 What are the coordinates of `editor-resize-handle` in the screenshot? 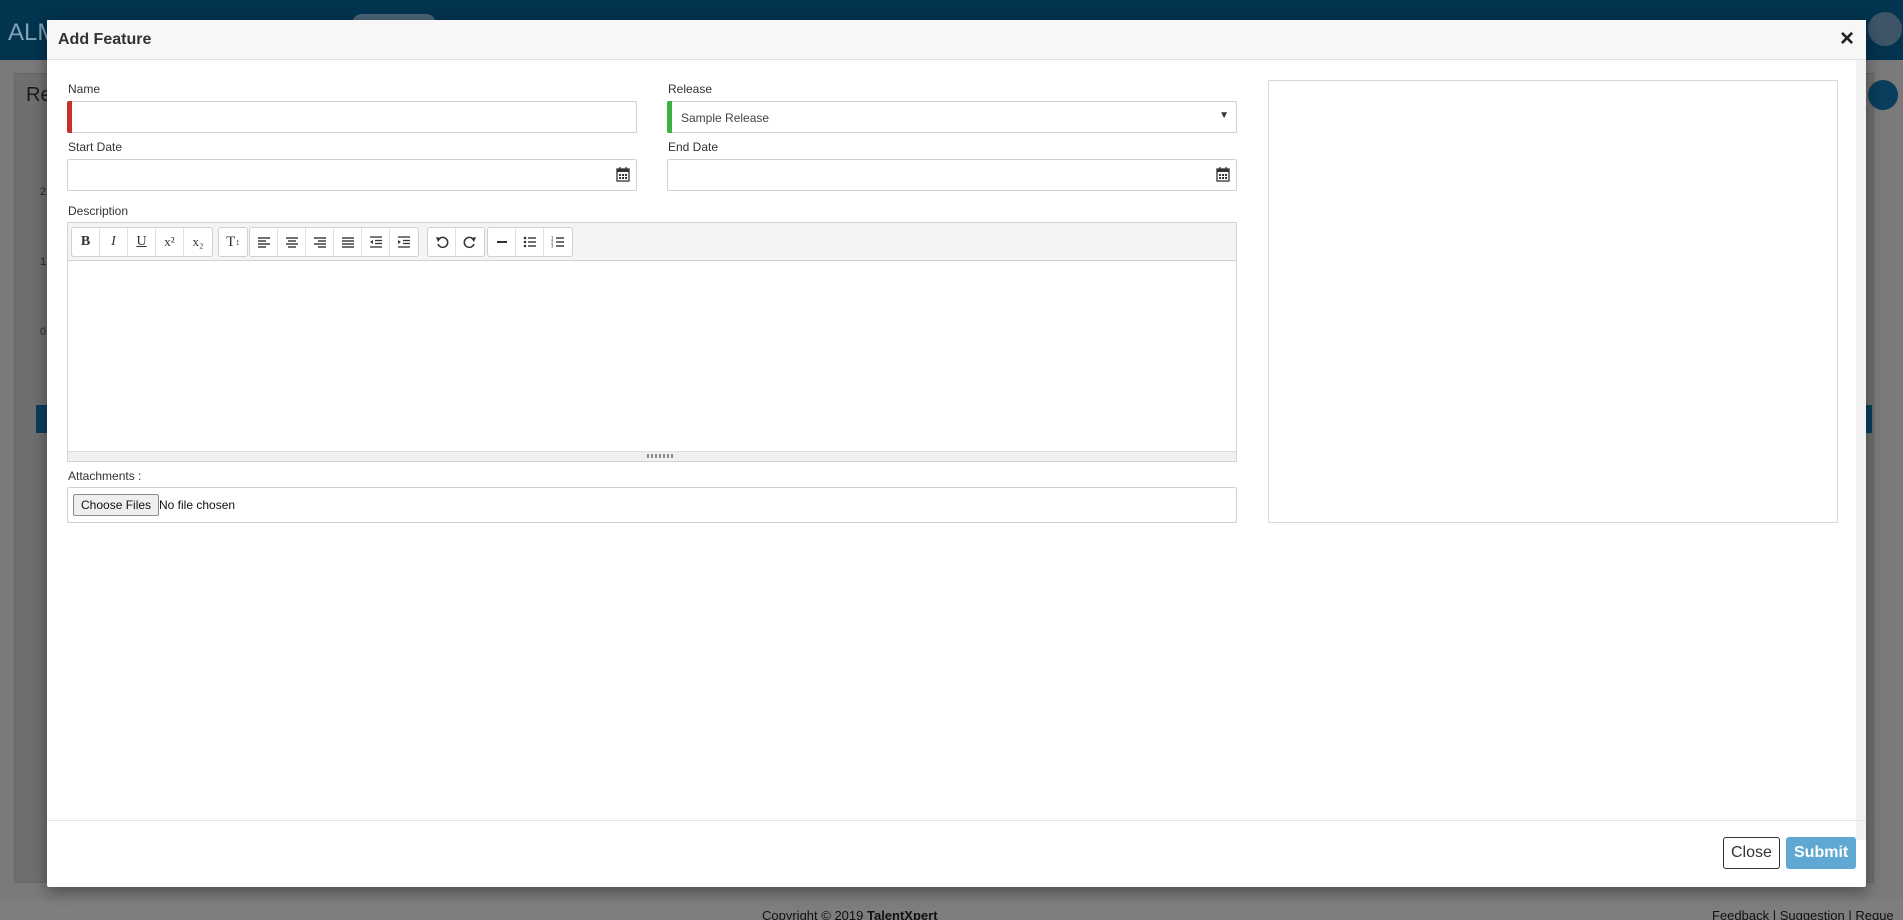 It's located at (652, 456).